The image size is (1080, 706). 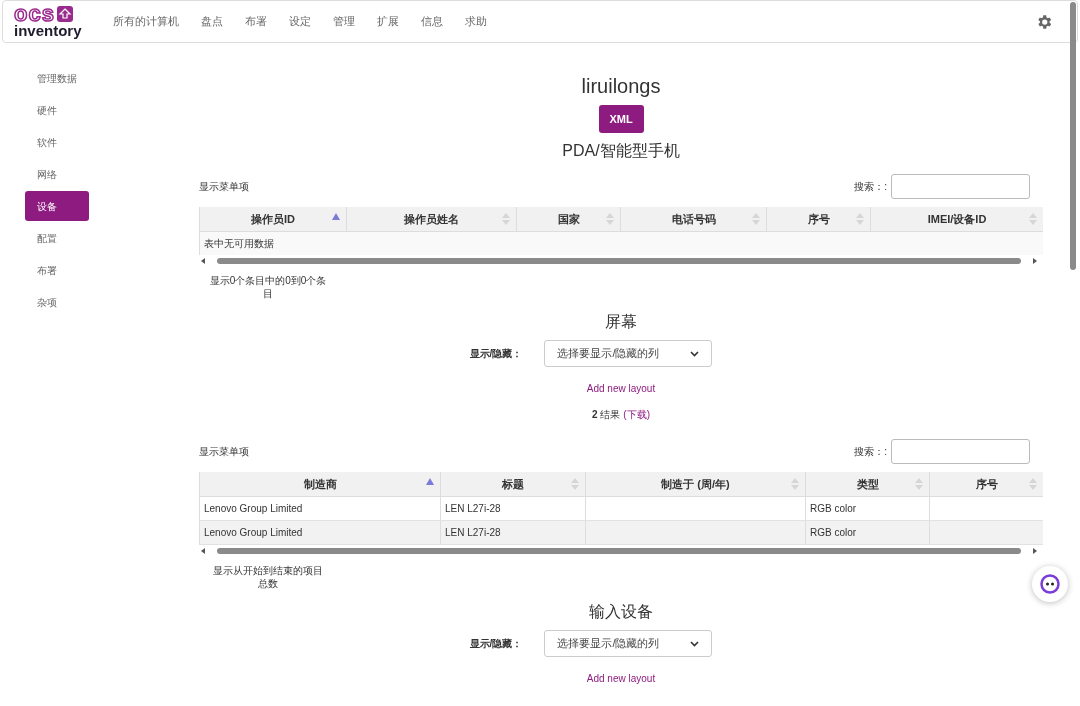 I want to click on nav-menu-item: 扩展, so click(x=388, y=21).